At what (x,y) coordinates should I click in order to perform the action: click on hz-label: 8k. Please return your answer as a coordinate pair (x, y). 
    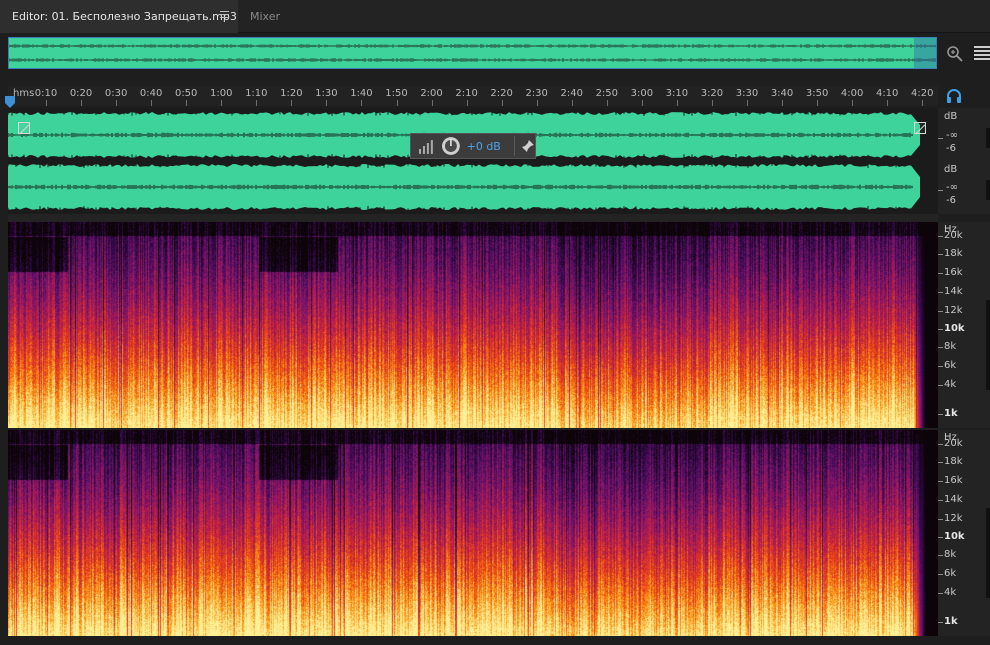
    Looking at the image, I should click on (950, 346).